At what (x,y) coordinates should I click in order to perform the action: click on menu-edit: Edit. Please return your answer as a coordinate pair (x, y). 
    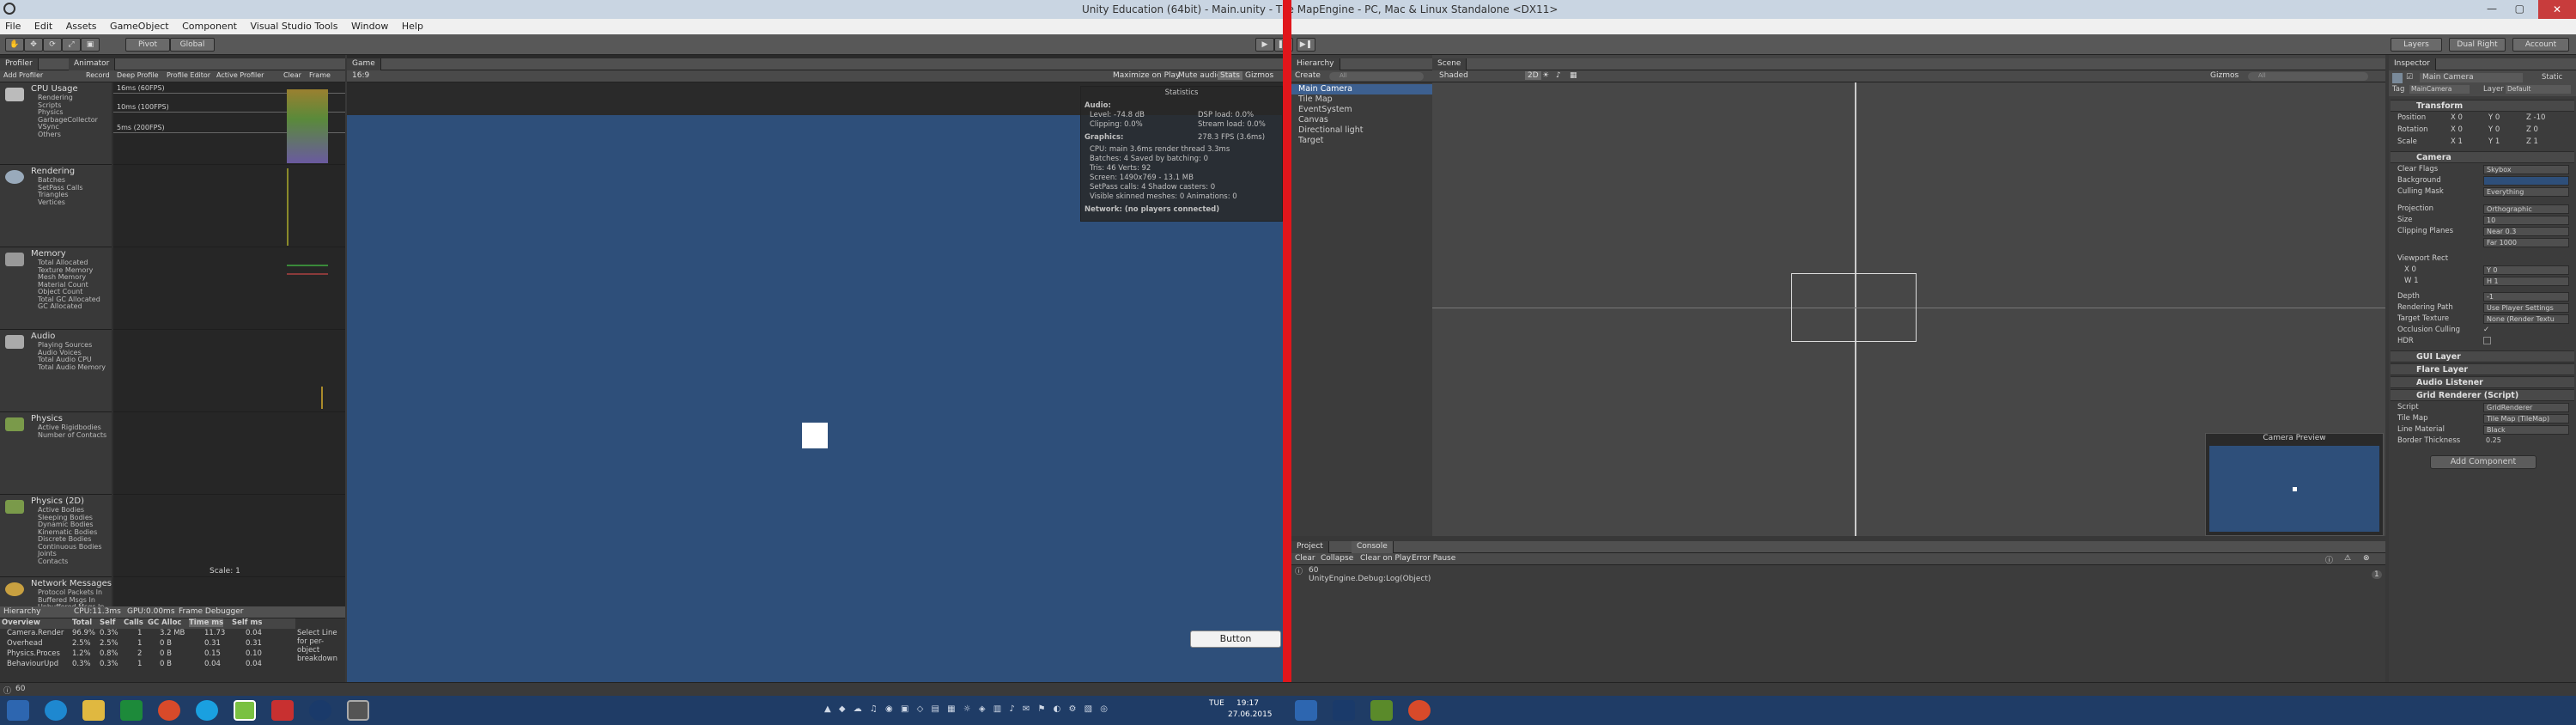
    Looking at the image, I should click on (44, 26).